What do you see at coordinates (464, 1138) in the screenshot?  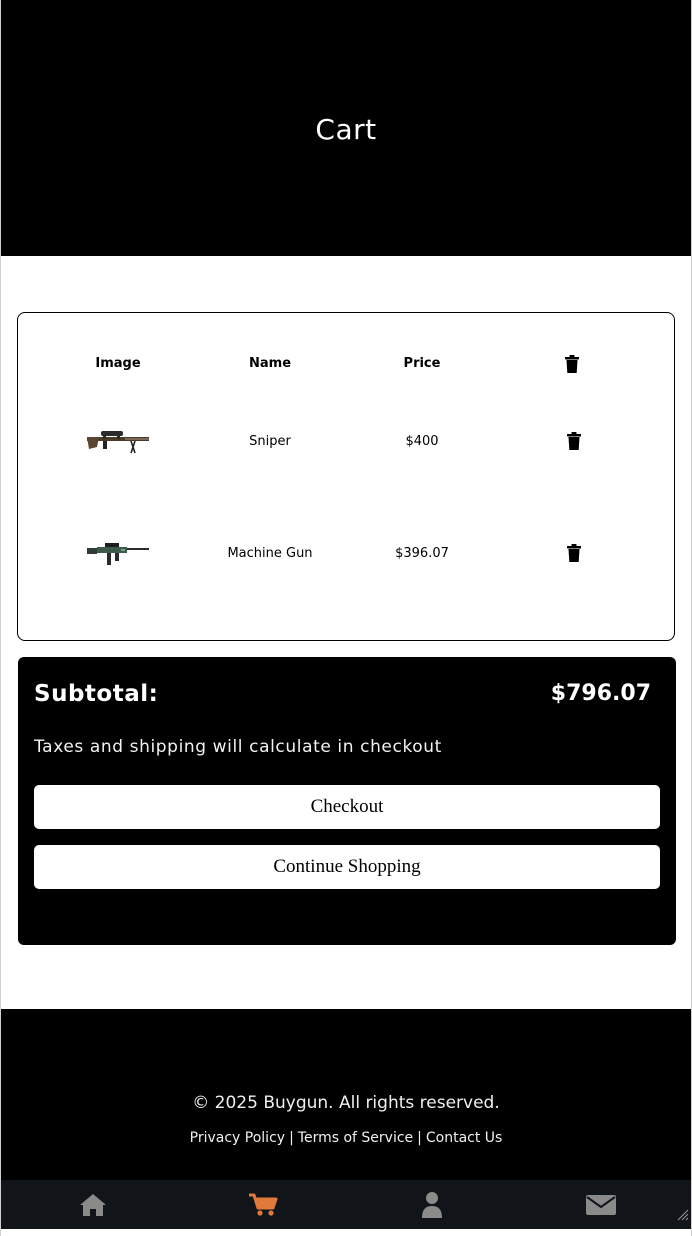 I see `contact-us-link: Contact Us` at bounding box center [464, 1138].